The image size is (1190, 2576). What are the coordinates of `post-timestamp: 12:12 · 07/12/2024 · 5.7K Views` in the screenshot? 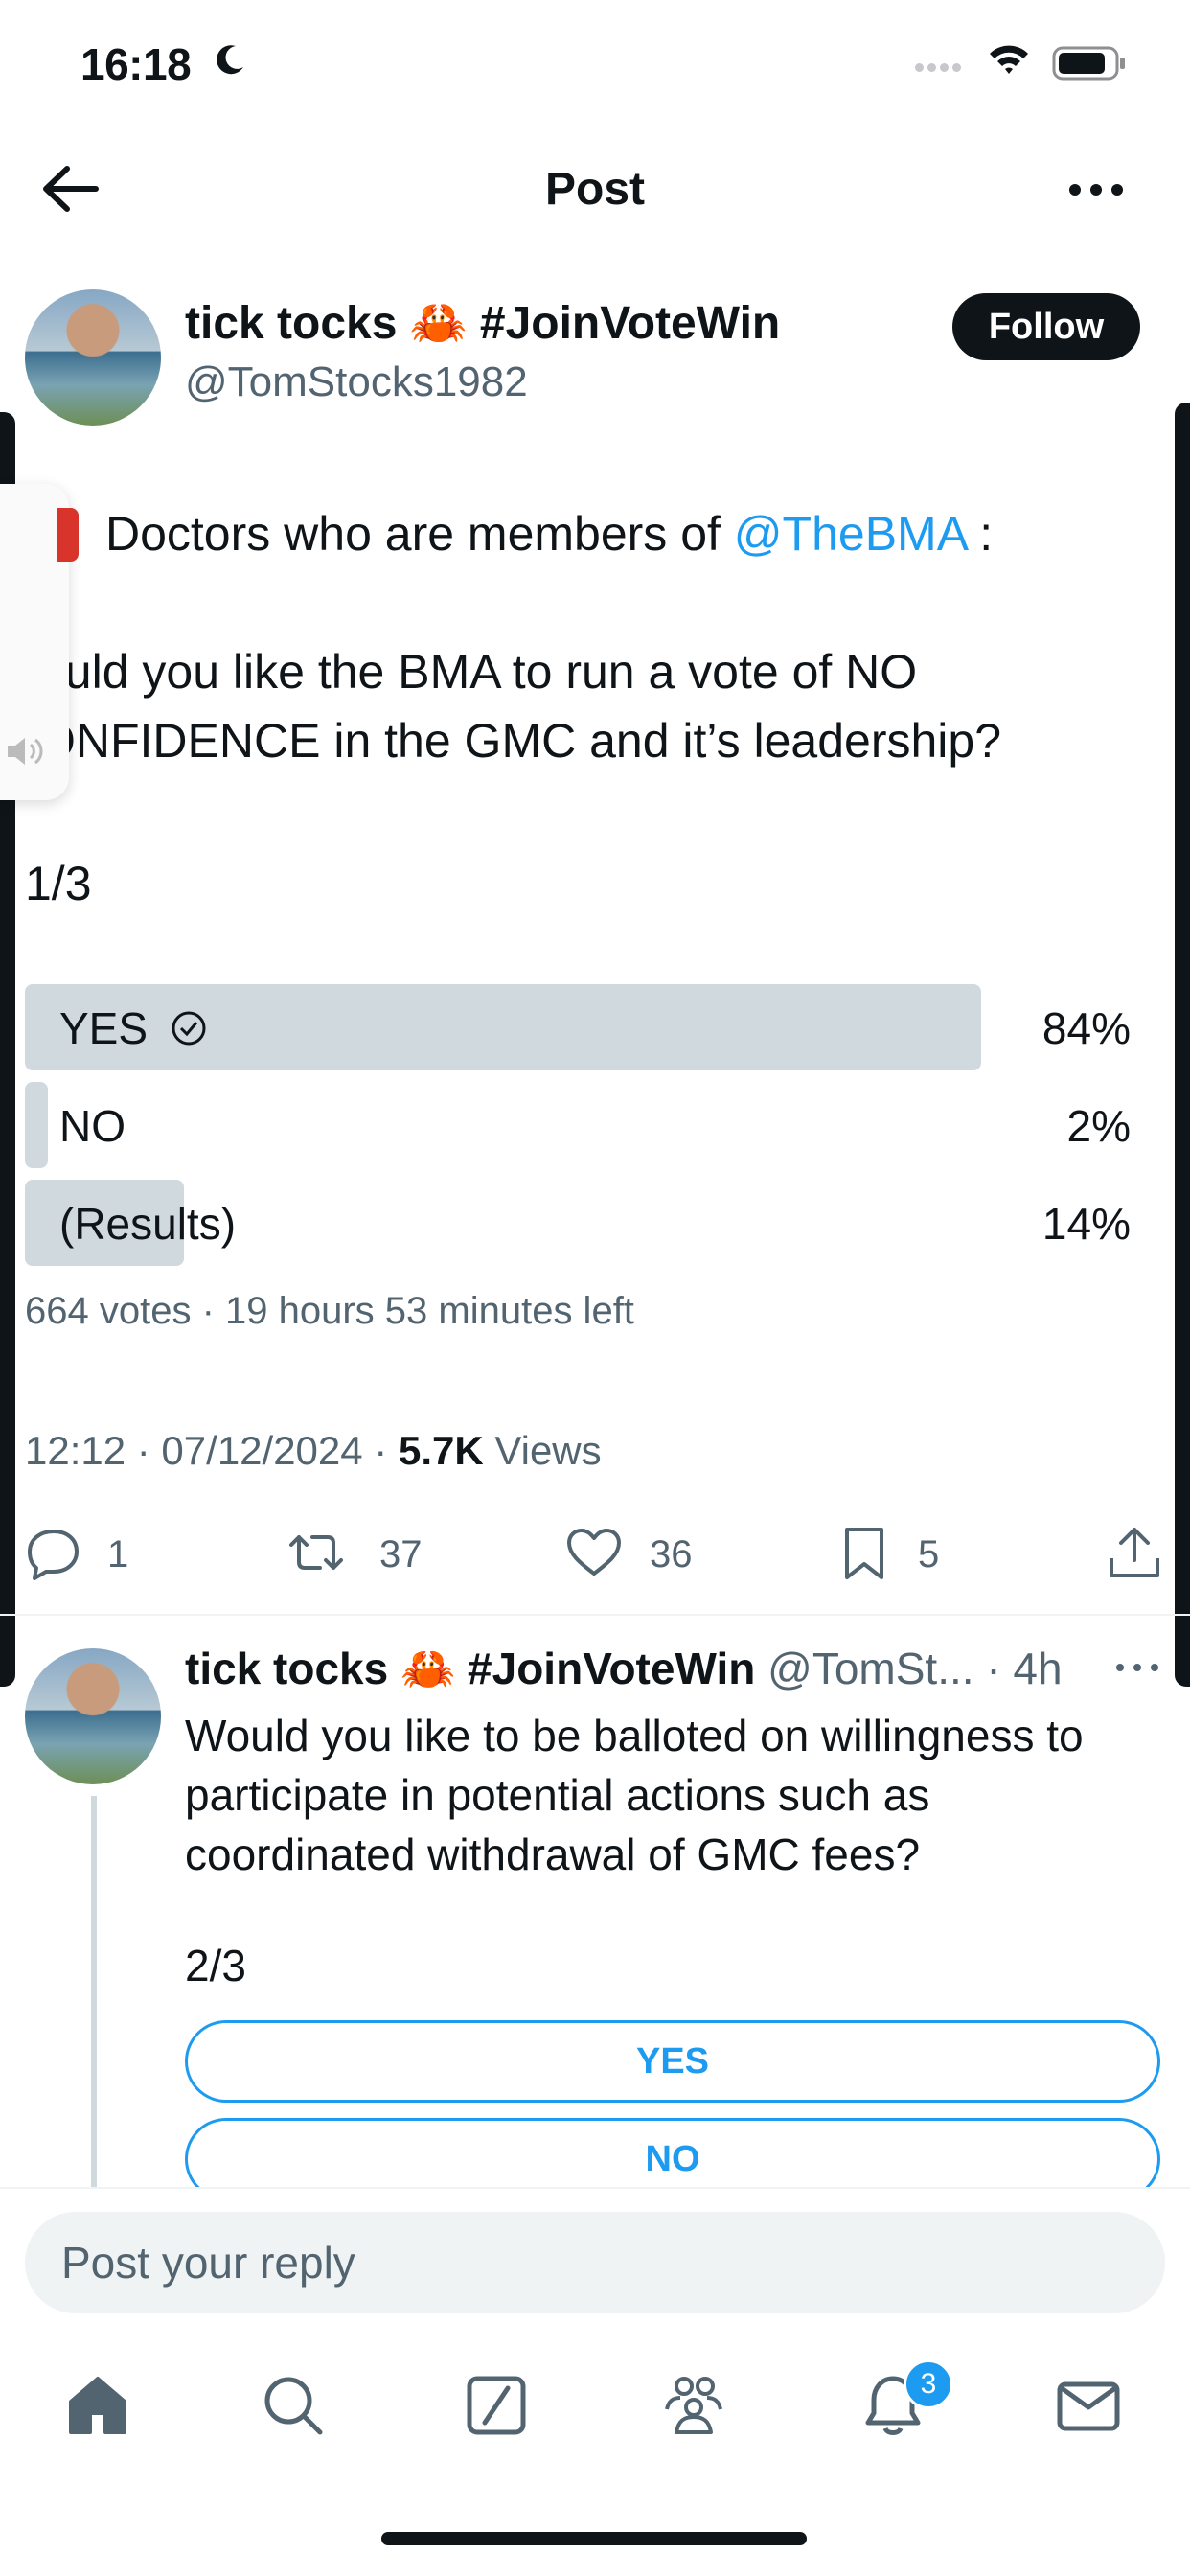 It's located at (313, 1451).